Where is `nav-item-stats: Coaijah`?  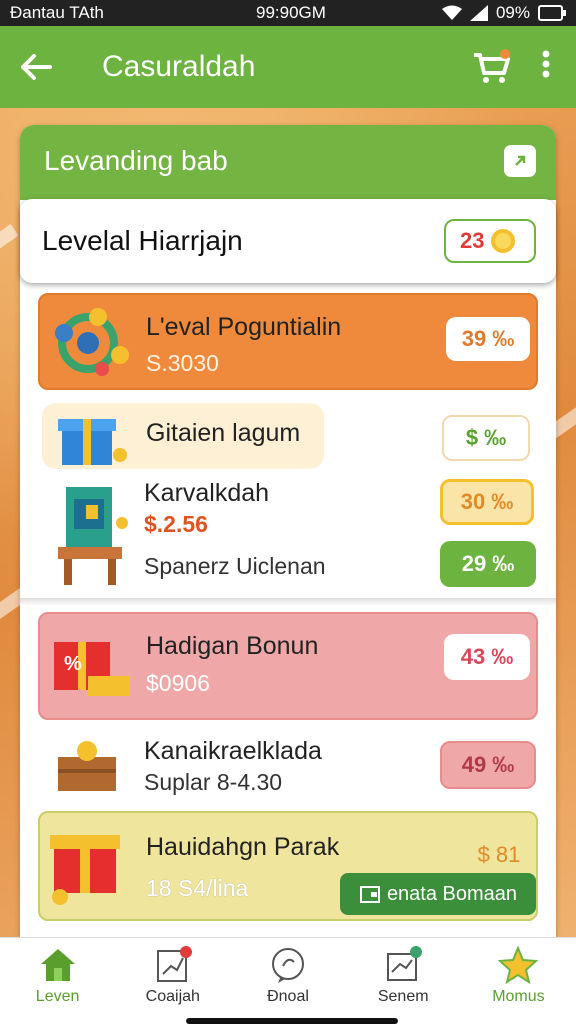 nav-item-stats: Coaijah is located at coordinates (172, 981).